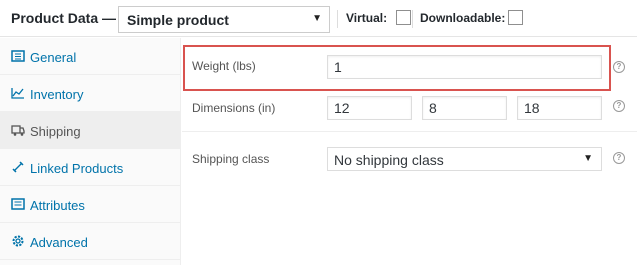  Describe the element at coordinates (409, 131) in the screenshot. I see `section-divider` at that location.